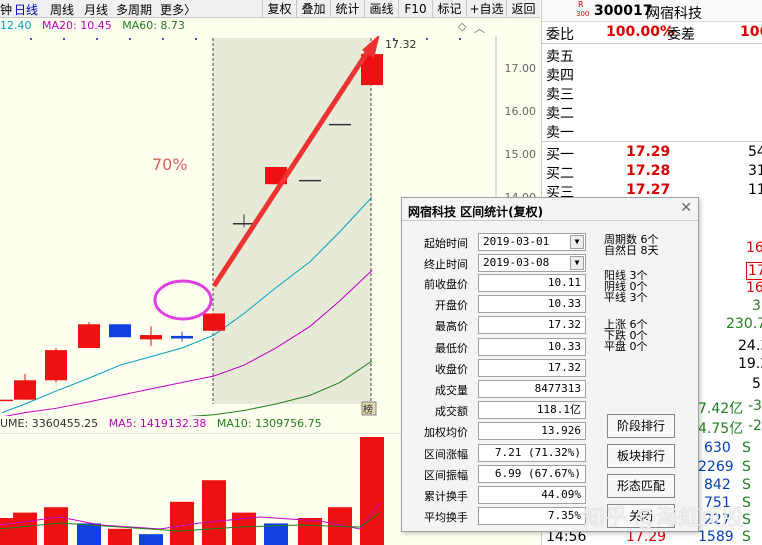 This screenshot has height=545, width=762. I want to click on chart-annotation: 70%, so click(170, 164).